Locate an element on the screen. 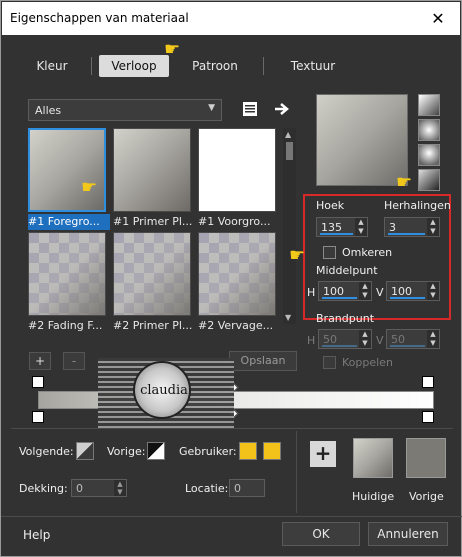 This screenshot has height=557, width=462. locatie-value: 0 is located at coordinates (237, 488).